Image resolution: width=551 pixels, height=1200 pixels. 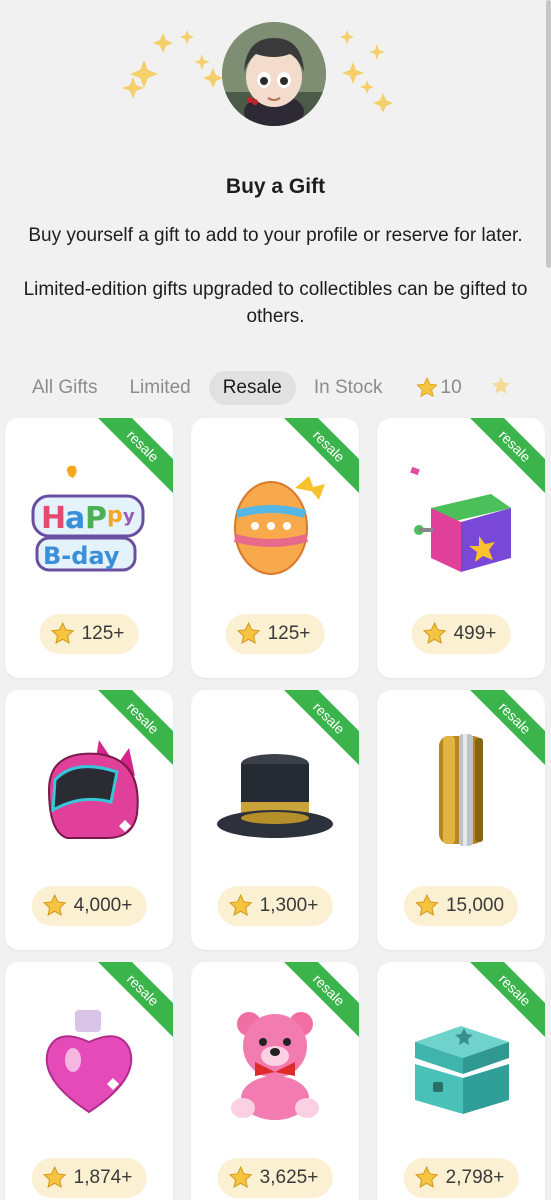 What do you see at coordinates (81, 556) in the screenshot?
I see `svg-text: B-day` at bounding box center [81, 556].